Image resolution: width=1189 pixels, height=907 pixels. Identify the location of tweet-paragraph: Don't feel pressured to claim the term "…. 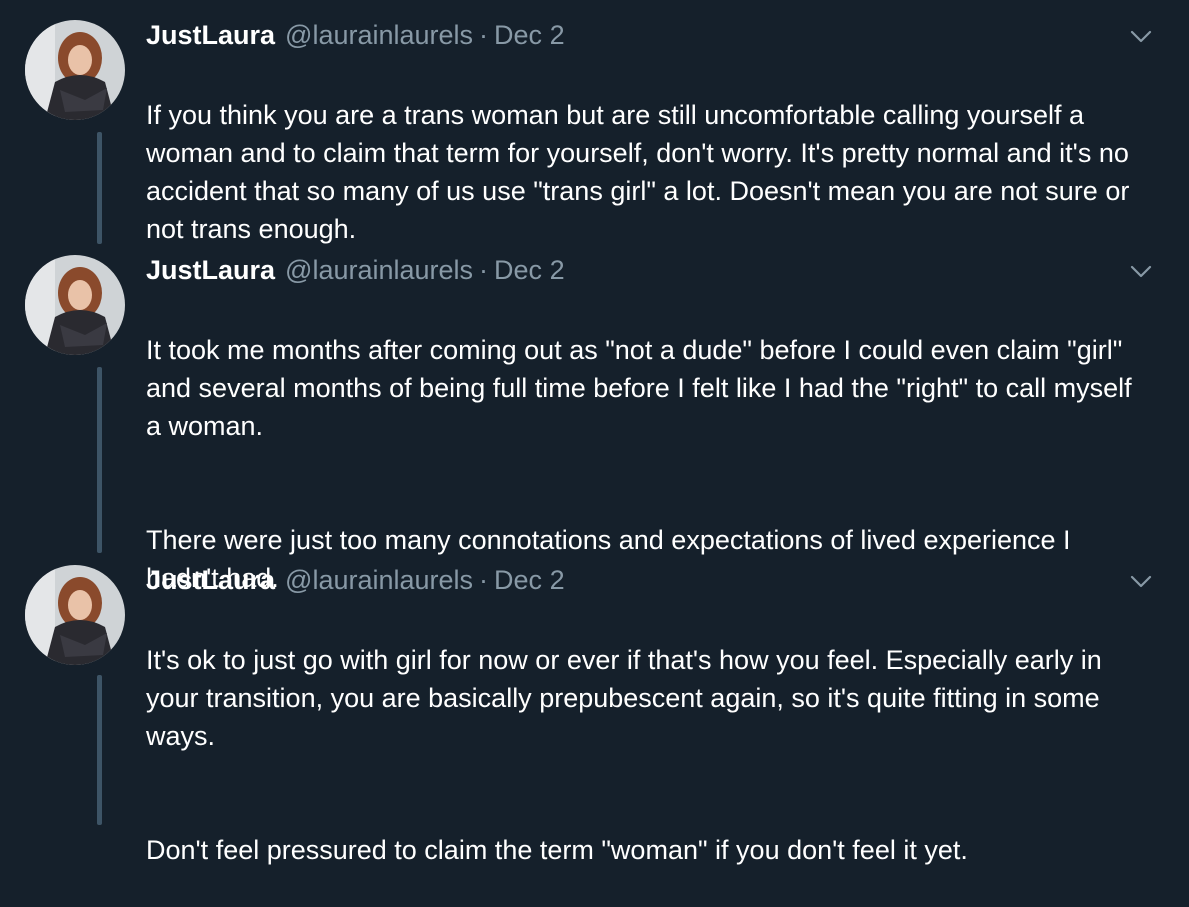
(557, 850).